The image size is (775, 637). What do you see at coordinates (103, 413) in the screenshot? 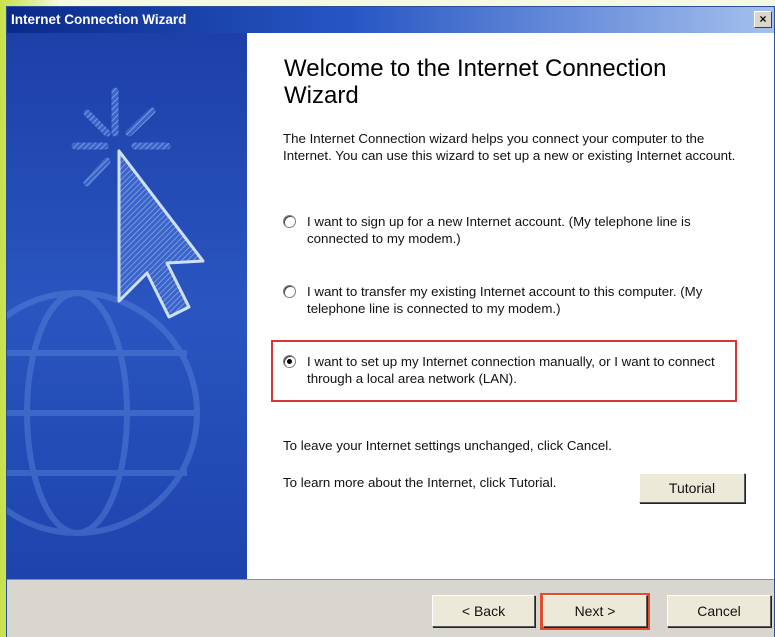
I see `globe-icon` at bounding box center [103, 413].